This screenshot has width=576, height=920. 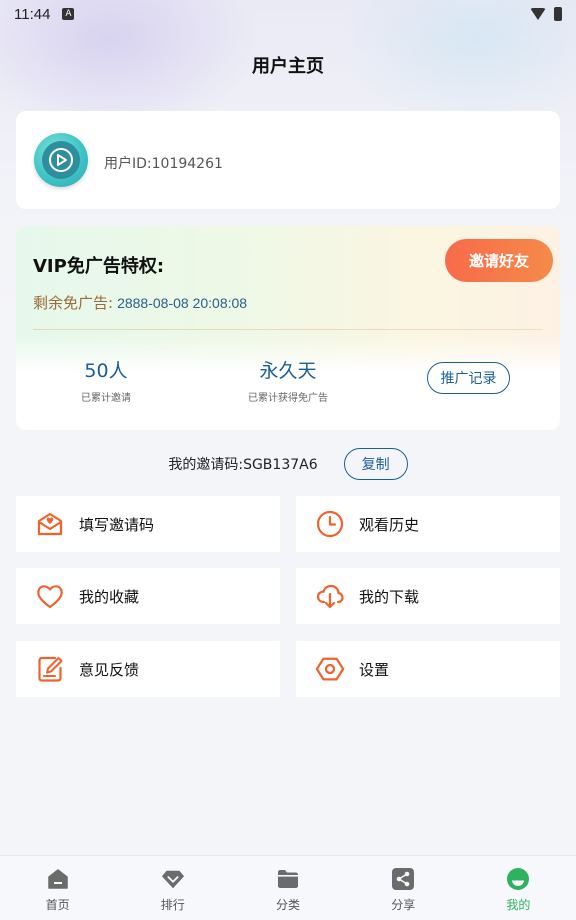 I want to click on menu-favorites: 我的收藏, so click(x=148, y=596).